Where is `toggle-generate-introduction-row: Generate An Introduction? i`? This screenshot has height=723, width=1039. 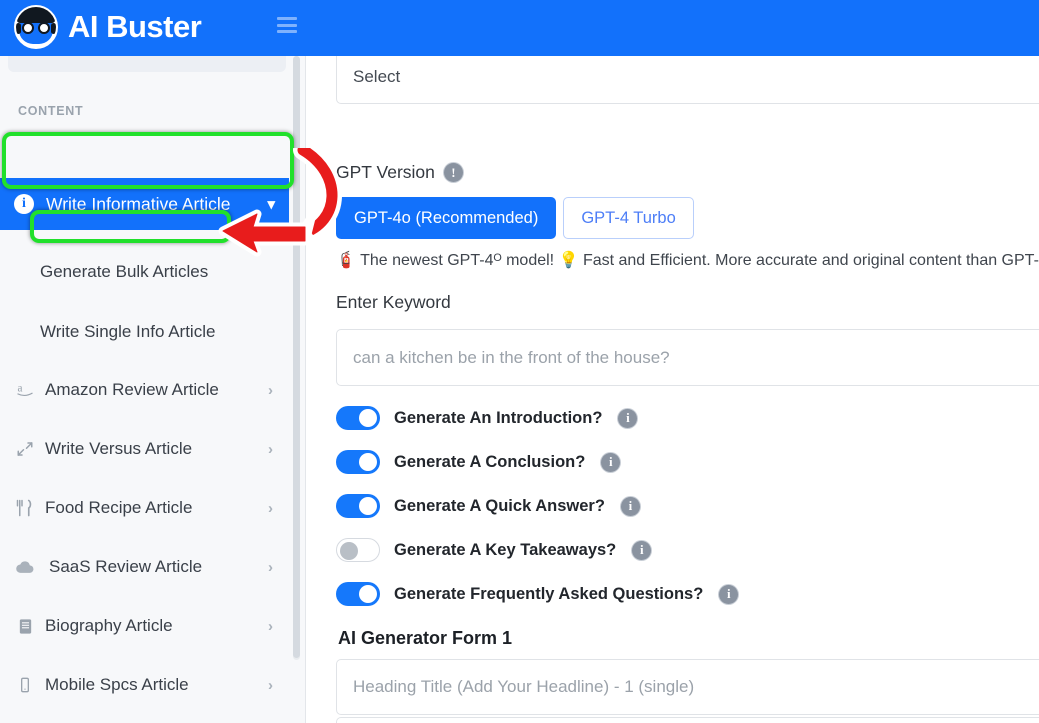 toggle-generate-introduction-row: Generate An Introduction? i is located at coordinates (487, 418).